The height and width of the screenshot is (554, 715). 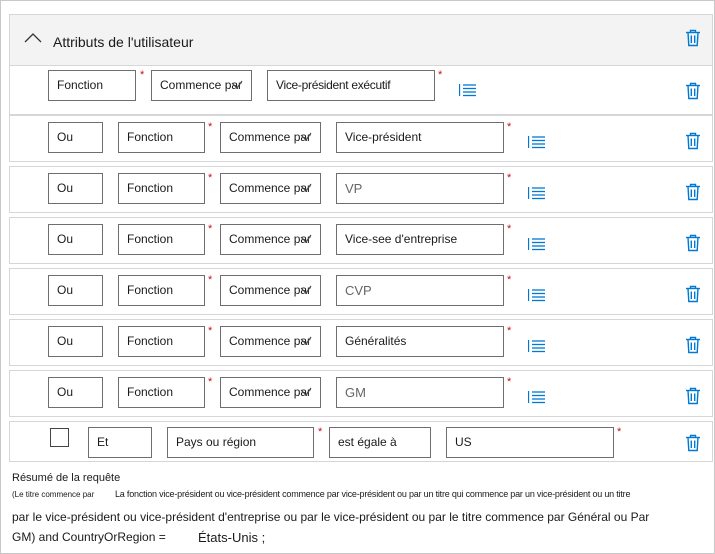 I want to click on section-title: Attributs de l'utilisateur, so click(x=123, y=42).